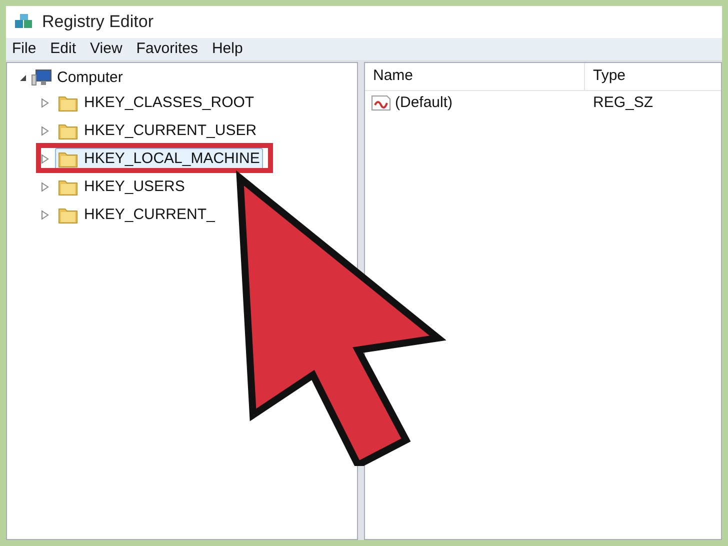  Describe the element at coordinates (136, 215) in the screenshot. I see `tree-item: HKEY_CURRENT_` at that location.